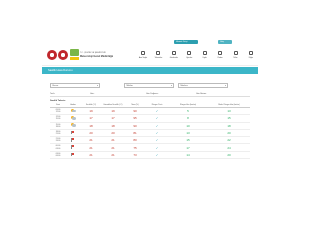 This screenshot has width=320, height=240. I want to click on wind-speed-cell: 5, so click(188, 111).